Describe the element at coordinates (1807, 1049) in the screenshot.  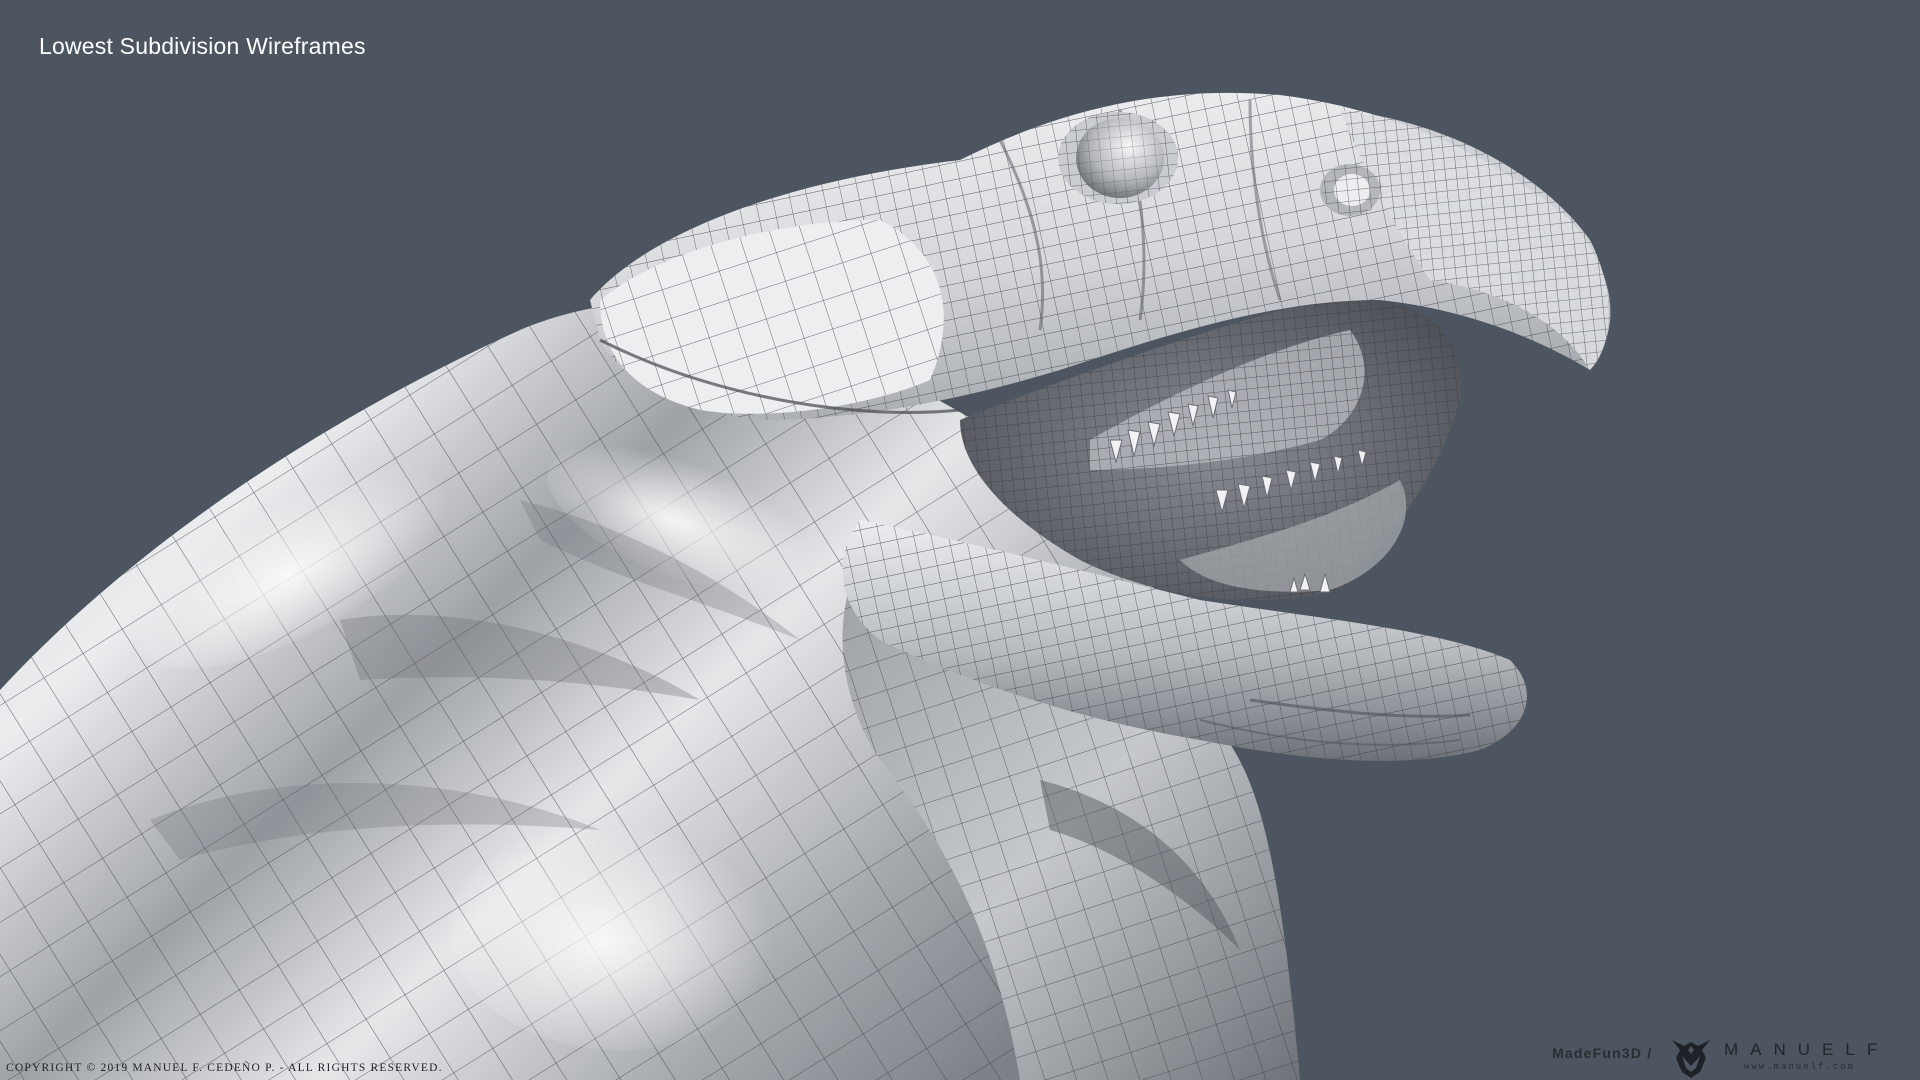
I see `brand-name: MANUELF` at that location.